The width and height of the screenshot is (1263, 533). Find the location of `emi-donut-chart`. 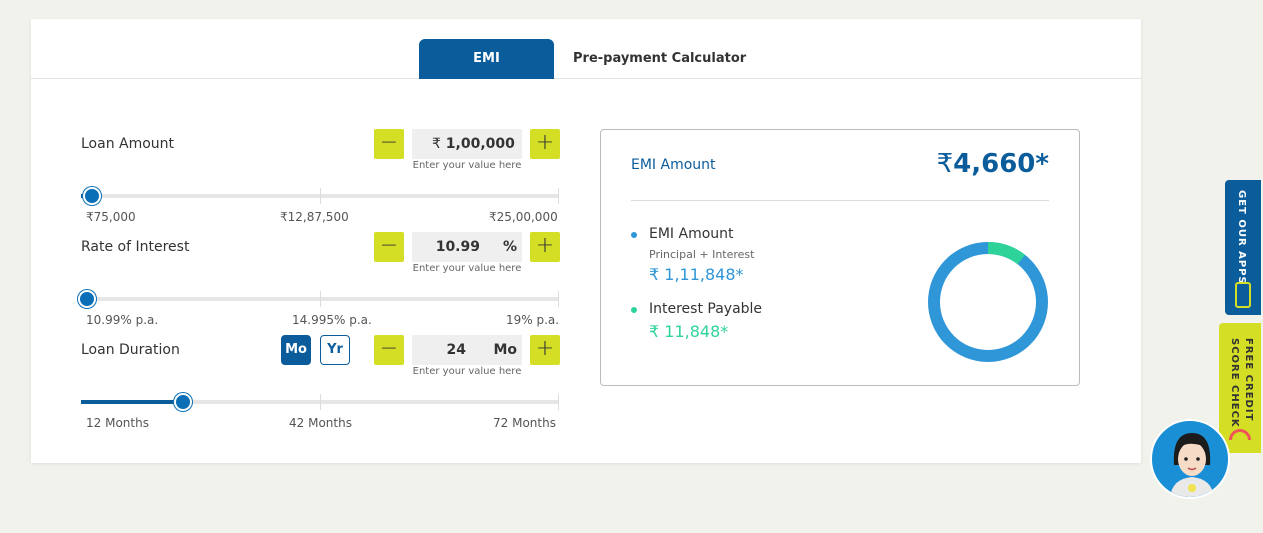

emi-donut-chart is located at coordinates (988, 302).